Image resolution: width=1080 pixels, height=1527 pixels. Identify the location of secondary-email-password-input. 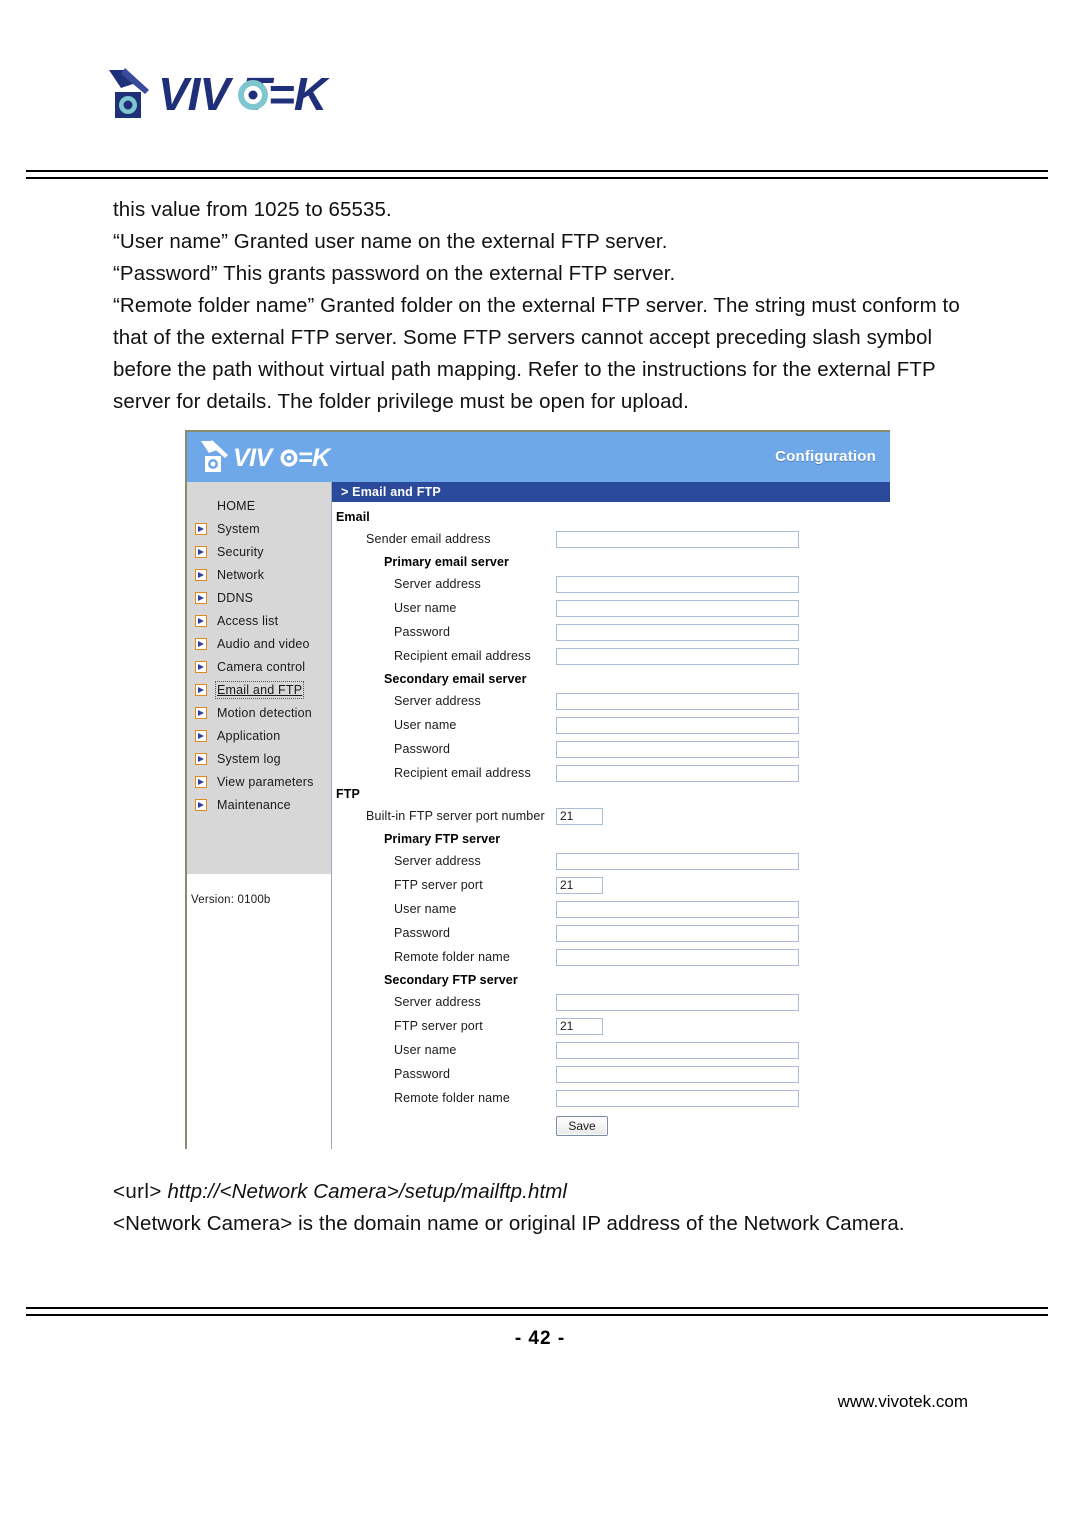
(677, 749).